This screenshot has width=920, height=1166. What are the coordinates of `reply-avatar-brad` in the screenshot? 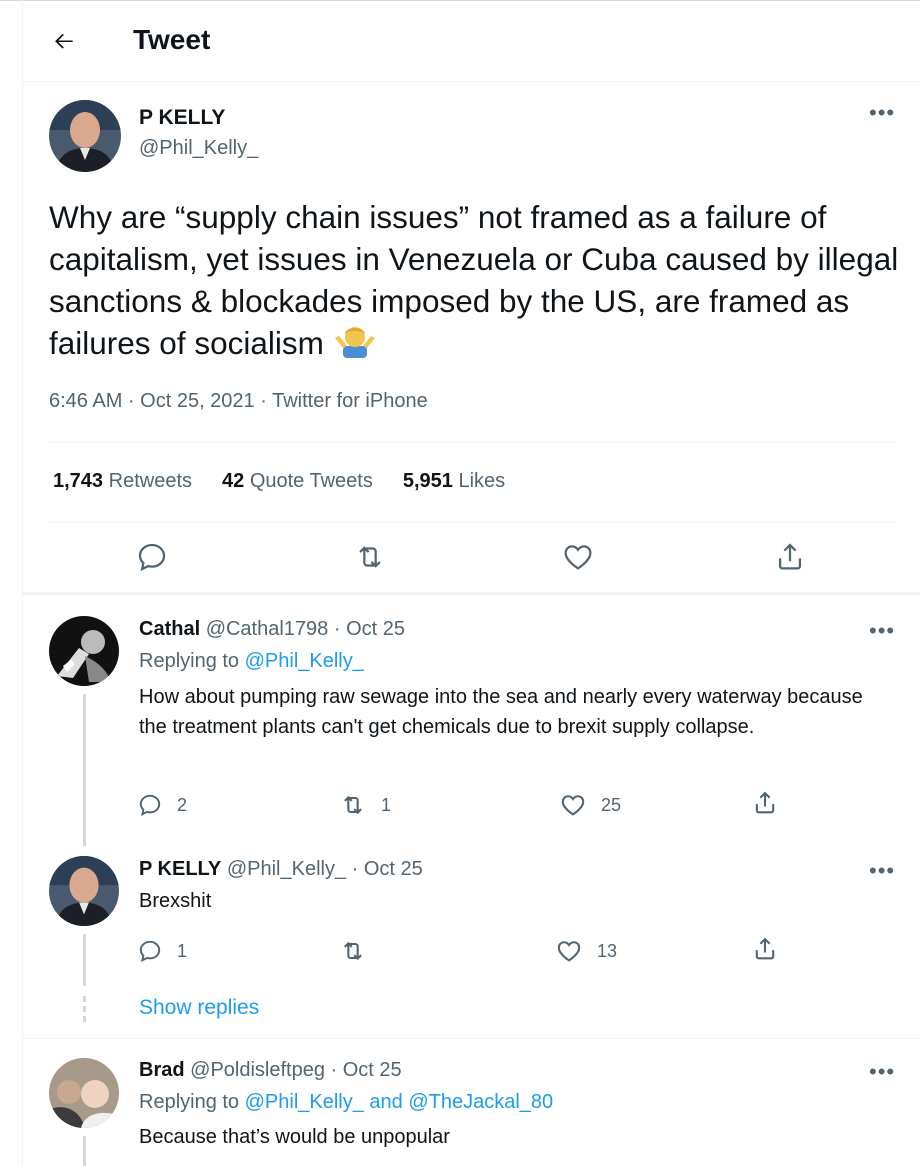 It's located at (84, 1093).